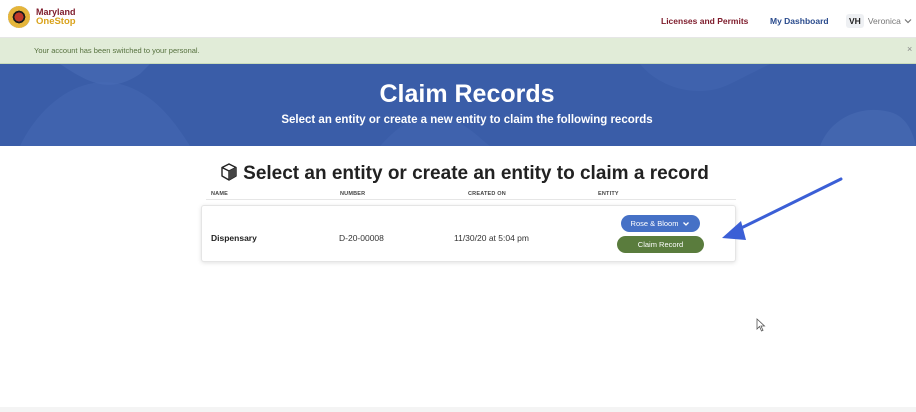 This screenshot has height=412, width=916. What do you see at coordinates (782, 208) in the screenshot?
I see `annotation-arrow-icon` at bounding box center [782, 208].